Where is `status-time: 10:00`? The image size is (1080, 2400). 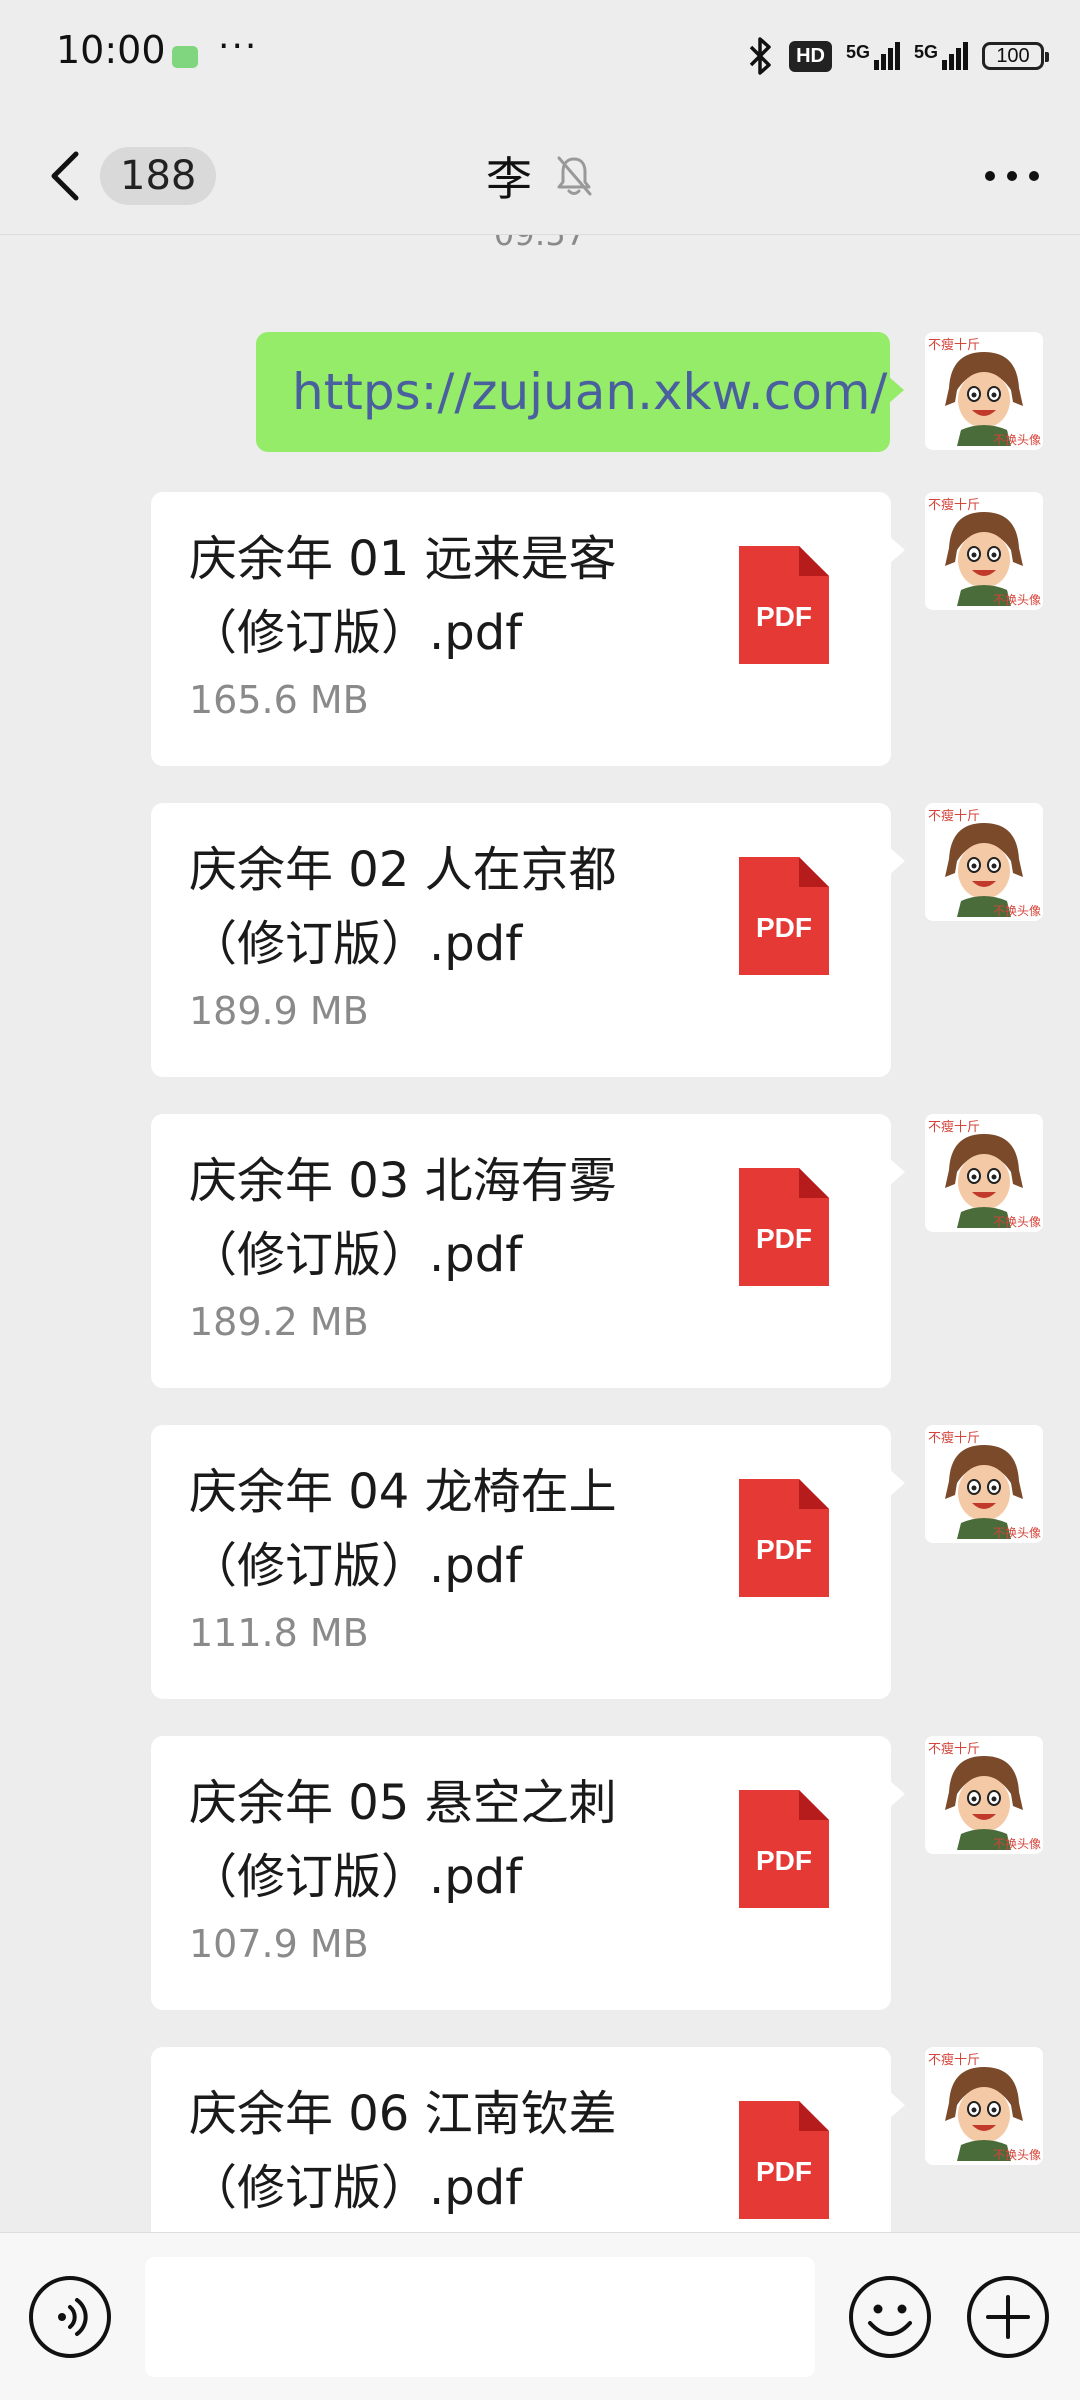
status-time: 10:00 is located at coordinates (111, 50).